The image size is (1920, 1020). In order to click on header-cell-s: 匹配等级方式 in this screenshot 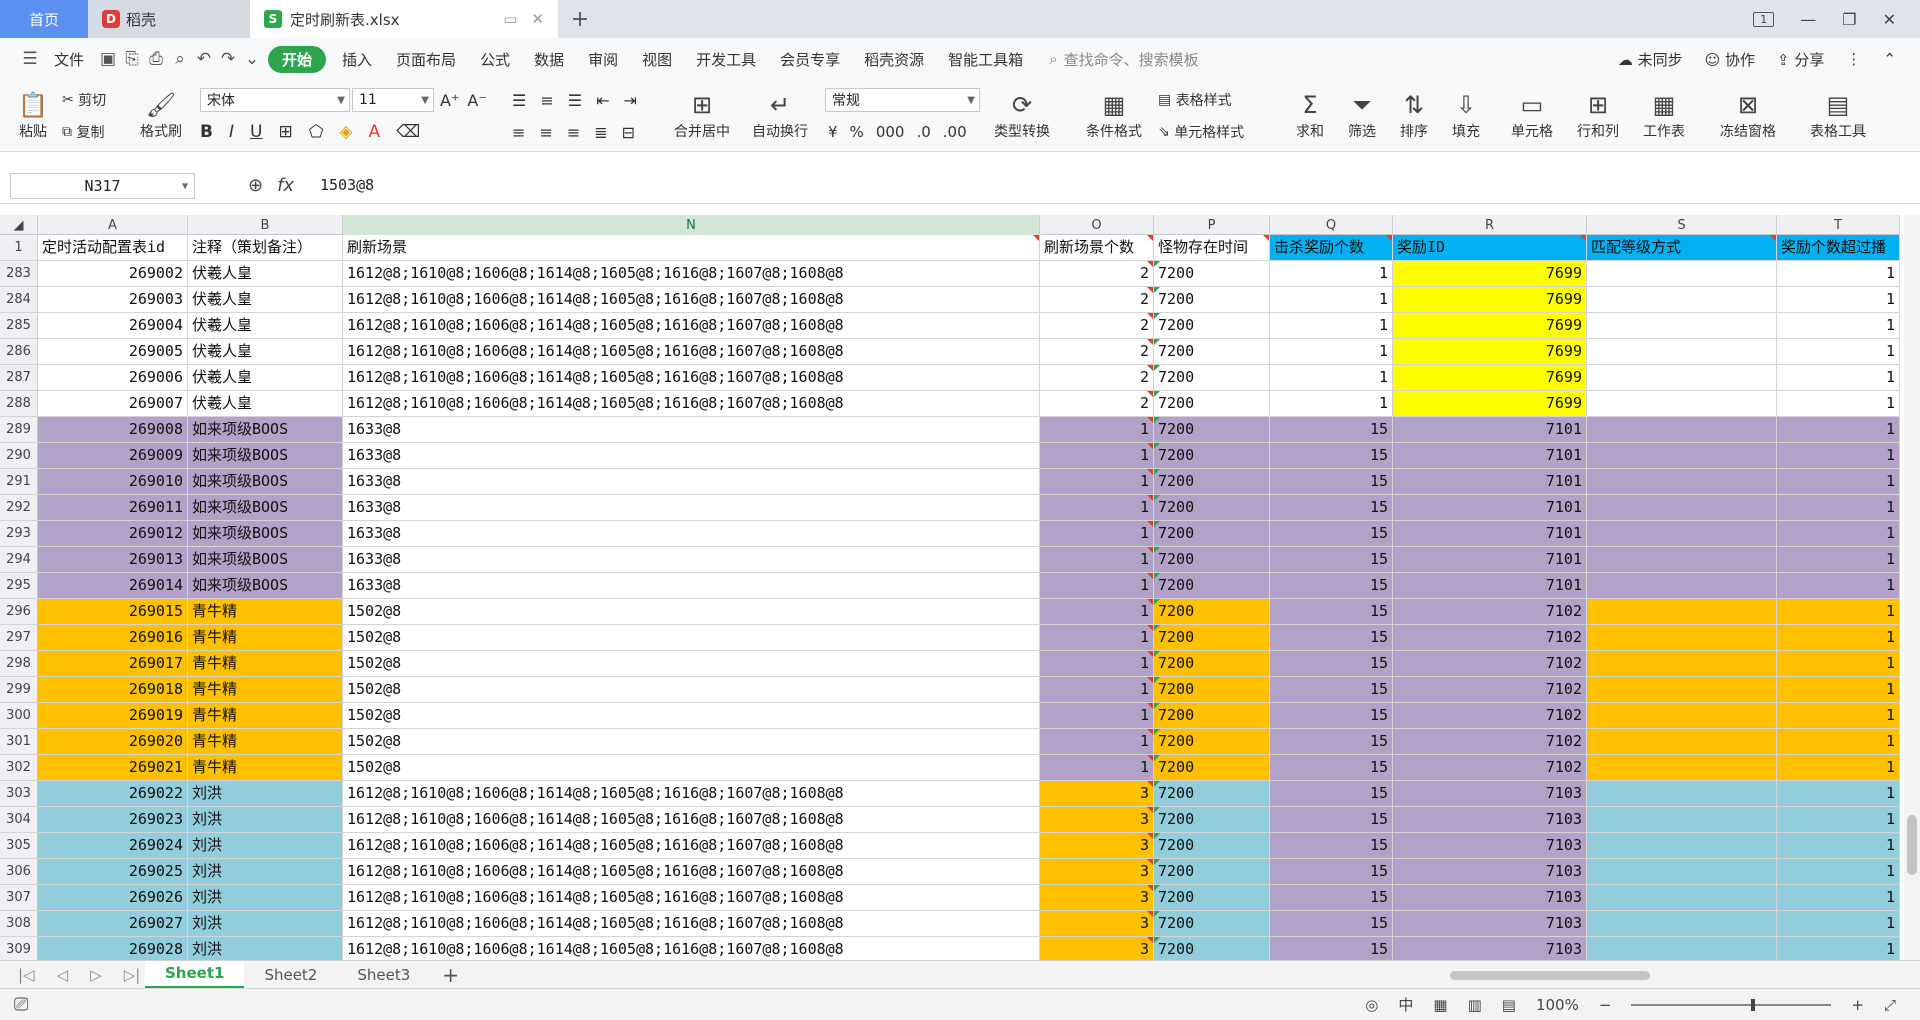, I will do `click(1682, 248)`.